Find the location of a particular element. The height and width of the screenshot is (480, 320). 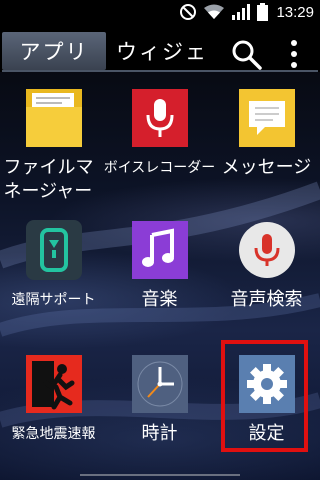

settings-highlight-box is located at coordinates (264, 396).